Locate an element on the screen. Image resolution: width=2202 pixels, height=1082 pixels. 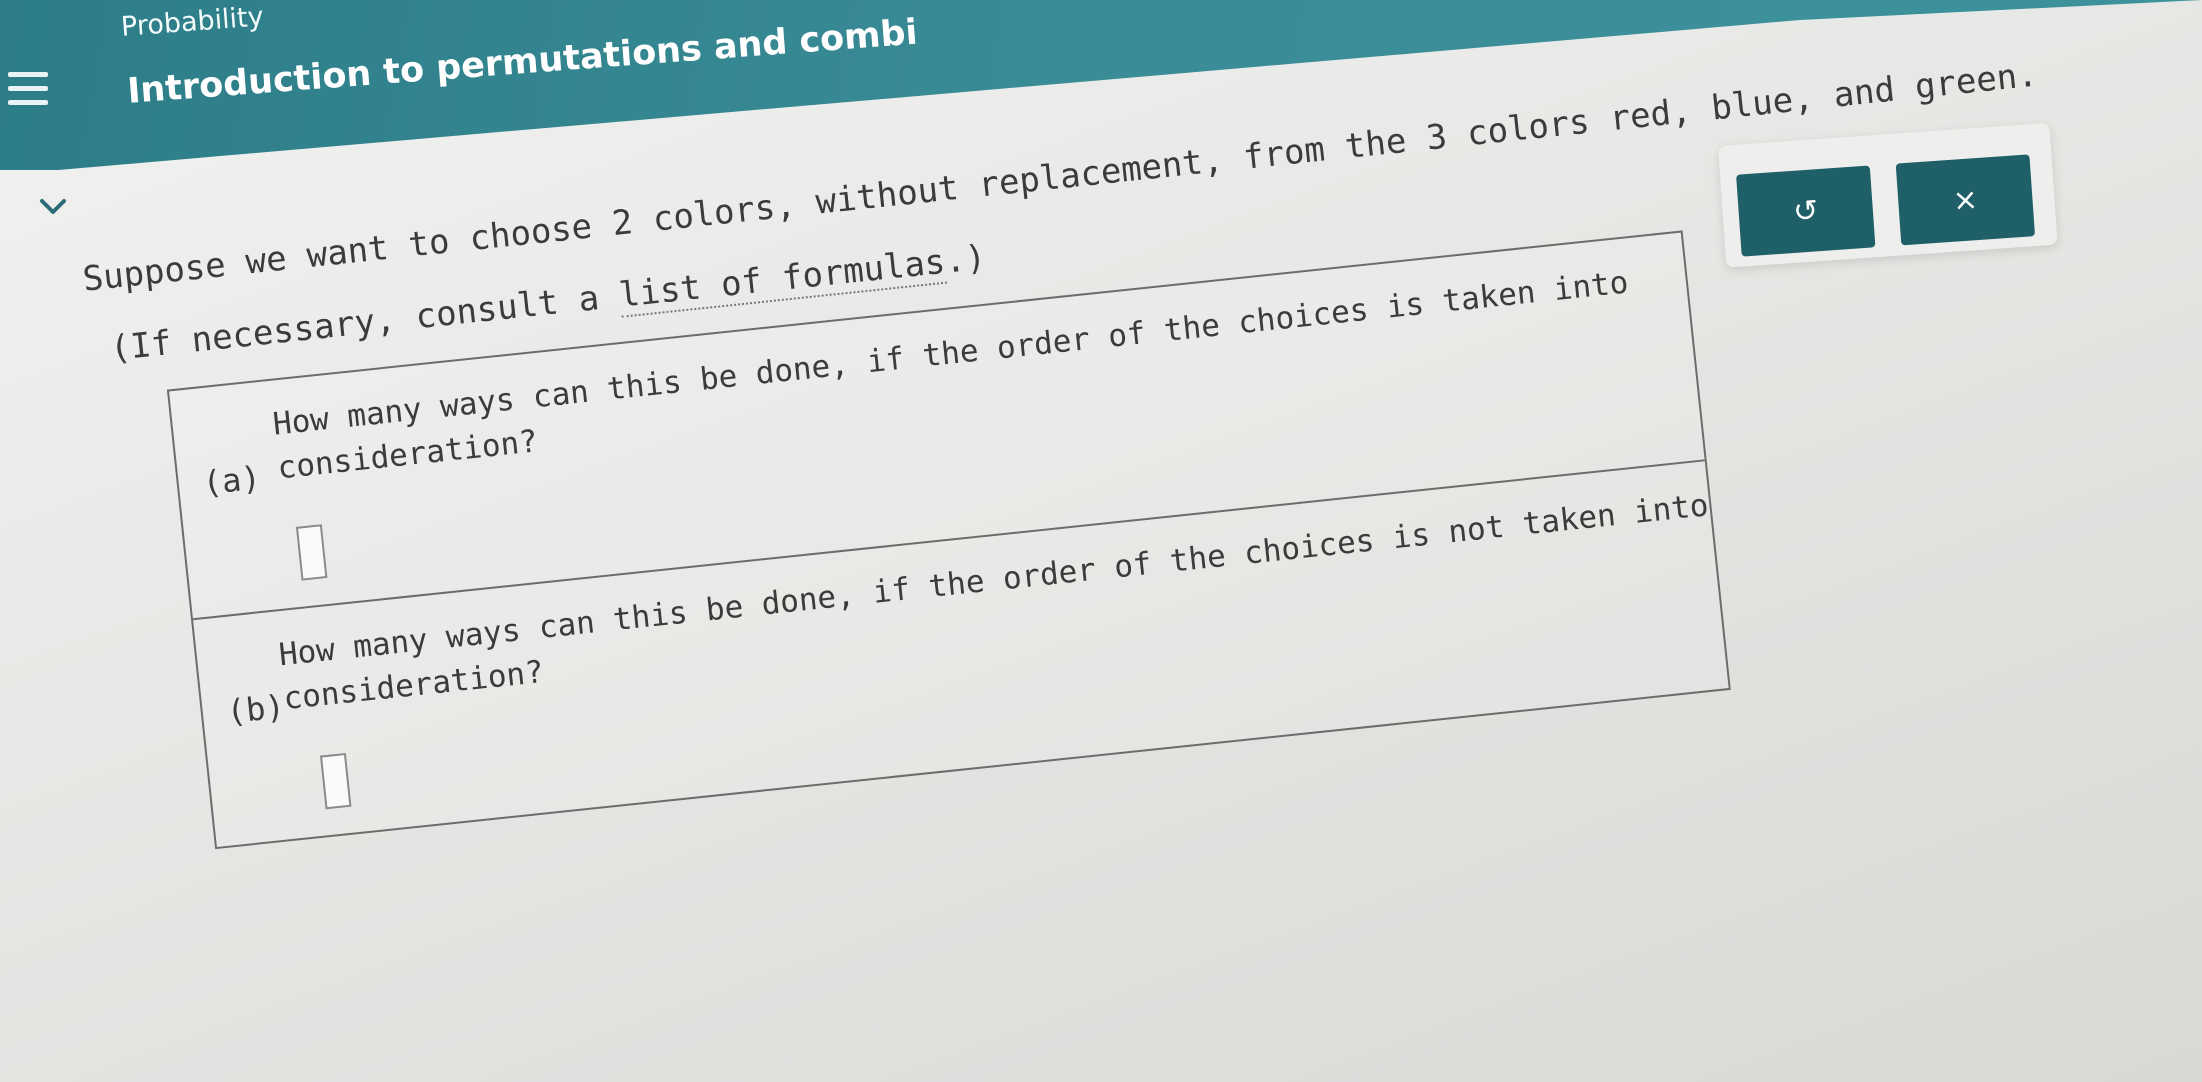
answer-tools: ↺ × is located at coordinates (1888, 195).